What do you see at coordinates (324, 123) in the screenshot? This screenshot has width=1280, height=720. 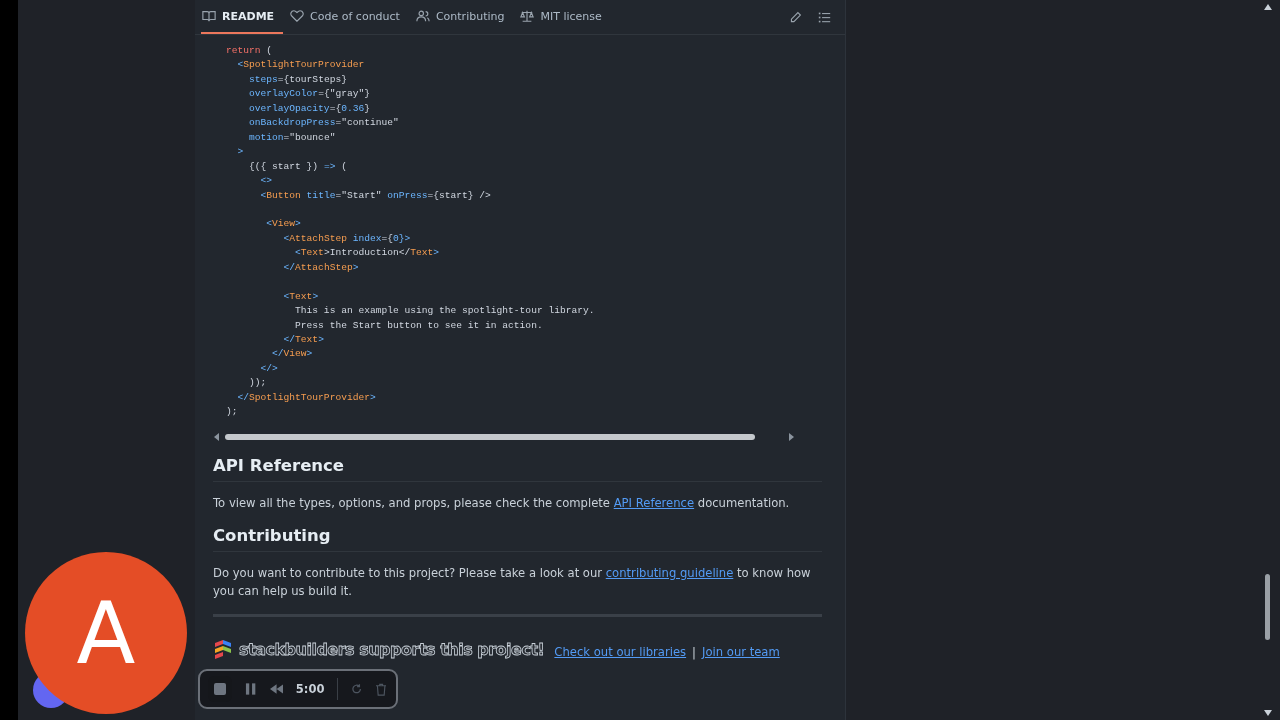 I see `code-line: onBackdropPress="continue"` at bounding box center [324, 123].